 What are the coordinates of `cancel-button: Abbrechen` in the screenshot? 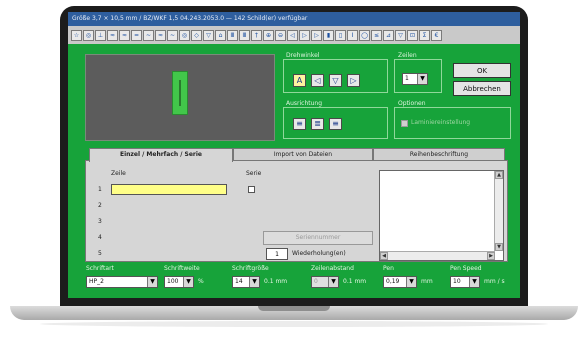 It's located at (482, 88).